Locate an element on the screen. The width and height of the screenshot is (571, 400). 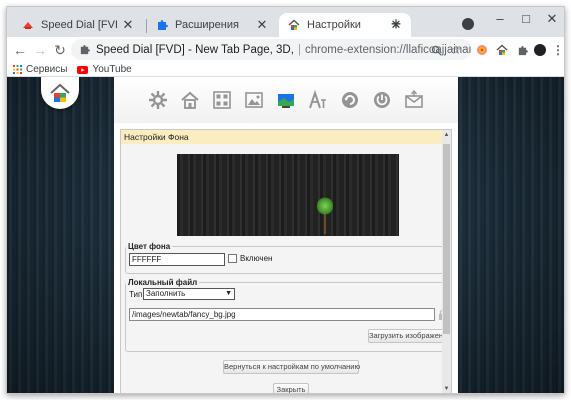
bookmark-youtube: YouTube is located at coordinates (104, 69).